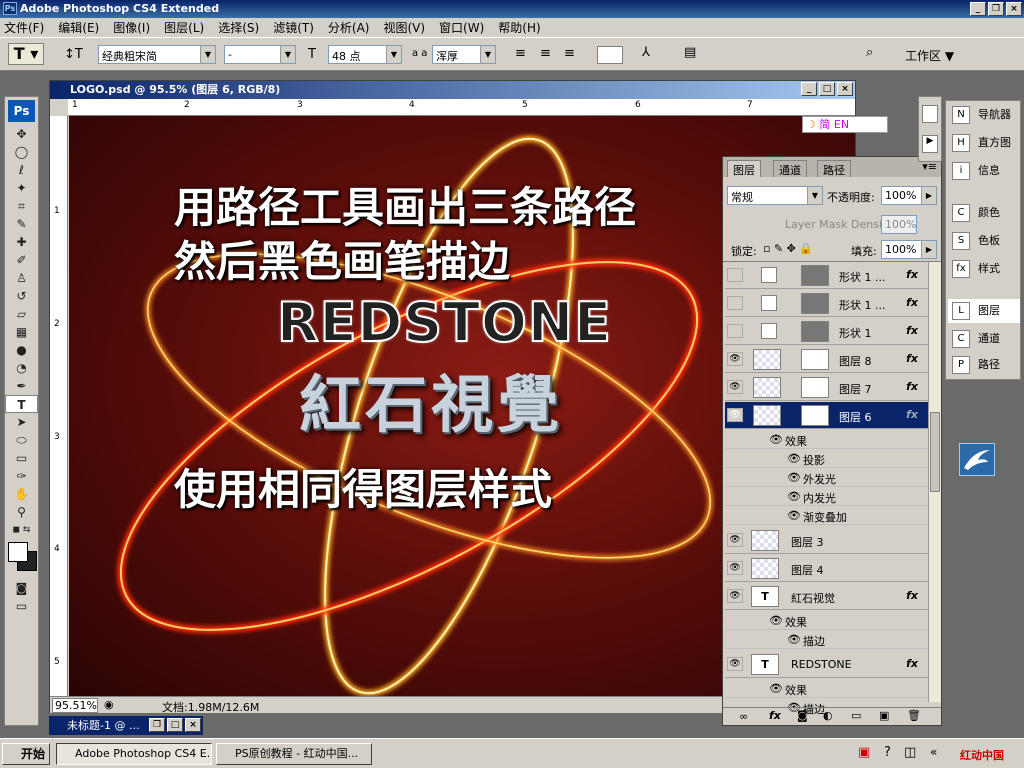  I want to click on menu-filter: 滤镜(T), so click(293, 27).